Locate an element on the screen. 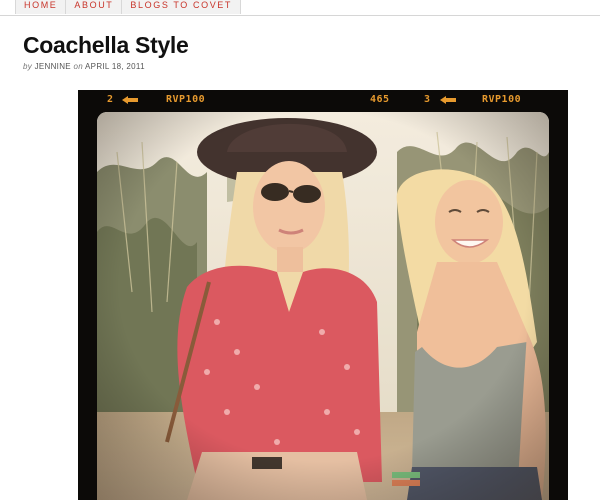  post-title: Coachella Style is located at coordinates (106, 45).